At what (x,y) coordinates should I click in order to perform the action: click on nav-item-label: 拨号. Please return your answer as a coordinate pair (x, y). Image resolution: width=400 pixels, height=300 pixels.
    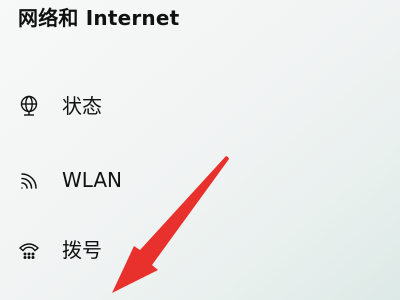
    Looking at the image, I should click on (82, 250).